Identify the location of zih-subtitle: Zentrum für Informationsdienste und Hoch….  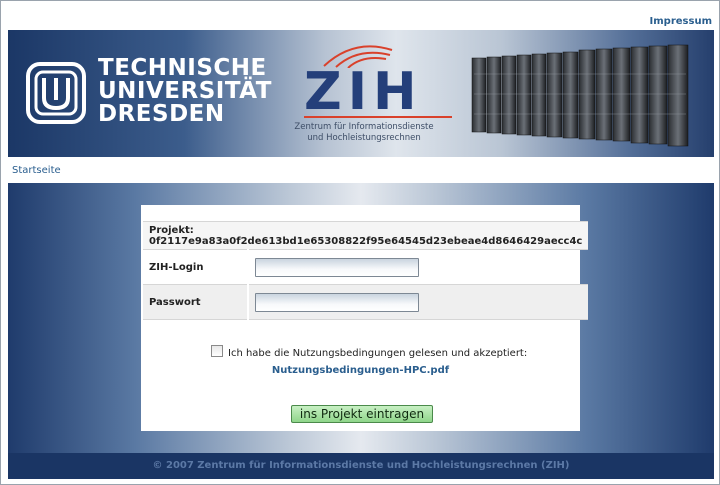
(364, 133).